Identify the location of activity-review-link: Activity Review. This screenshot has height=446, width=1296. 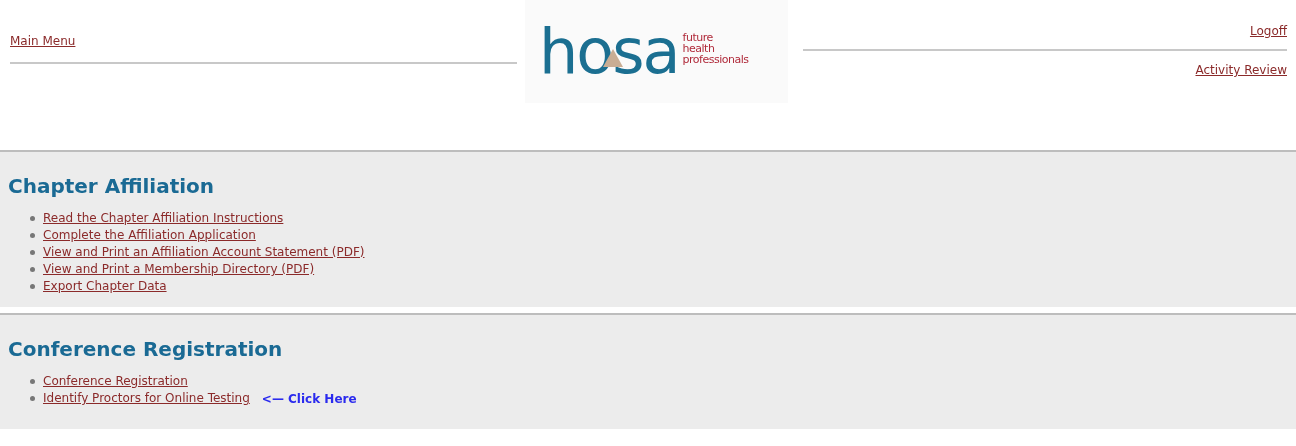
(1241, 70).